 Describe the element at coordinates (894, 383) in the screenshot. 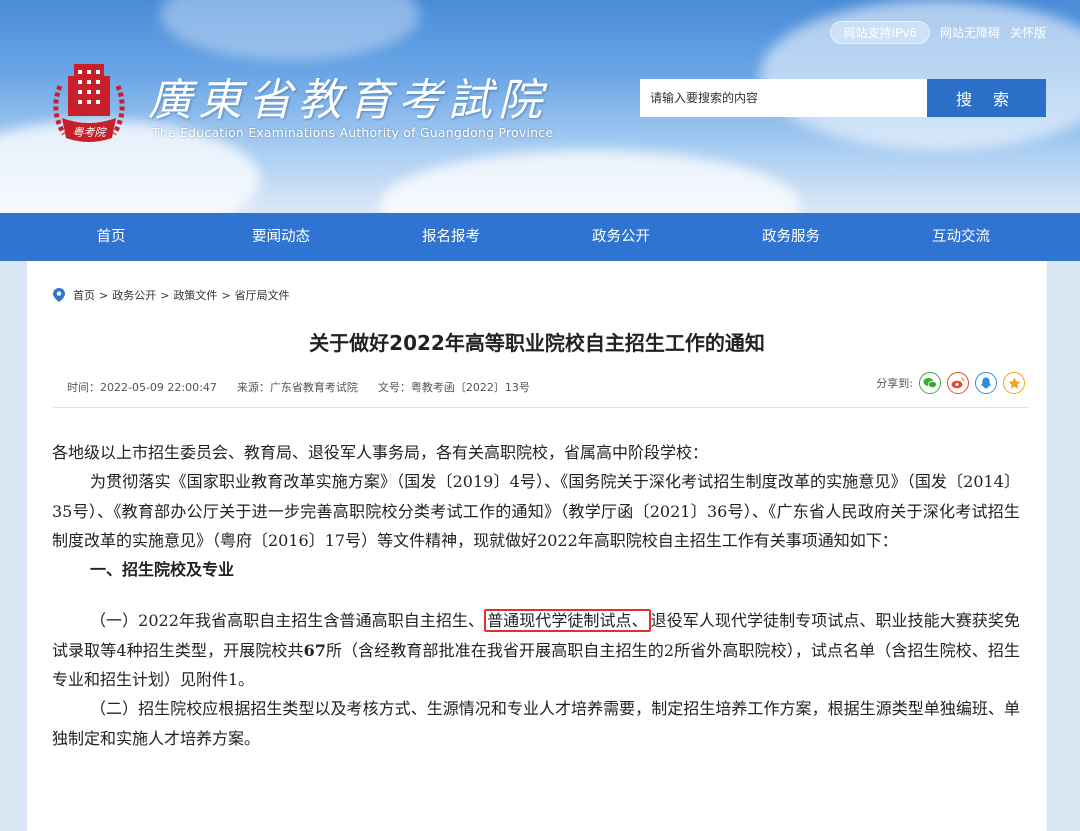

I see `share-label: 分享到:` at that location.